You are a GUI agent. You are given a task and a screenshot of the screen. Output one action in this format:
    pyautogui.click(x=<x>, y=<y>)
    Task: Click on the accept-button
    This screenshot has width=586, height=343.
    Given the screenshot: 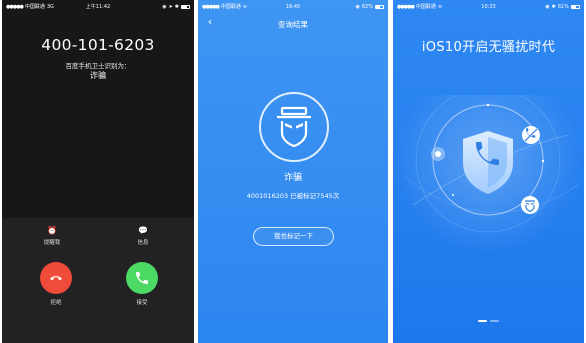 What is the action you would take?
    pyautogui.click(x=142, y=278)
    